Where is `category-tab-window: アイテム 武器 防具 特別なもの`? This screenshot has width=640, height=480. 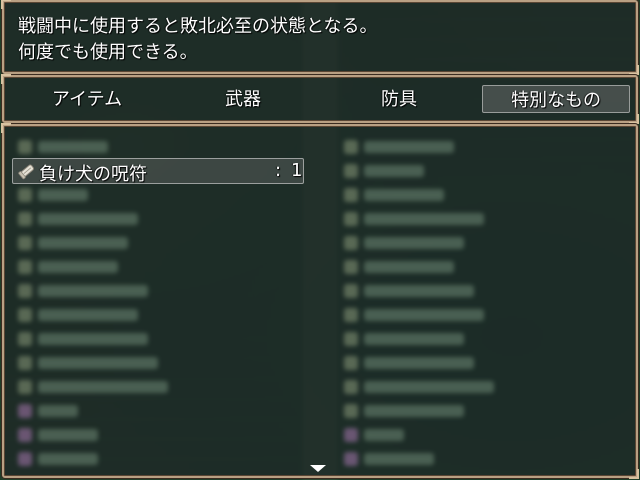 category-tab-window: アイテム 武器 防具 特別なもの is located at coordinates (320, 99).